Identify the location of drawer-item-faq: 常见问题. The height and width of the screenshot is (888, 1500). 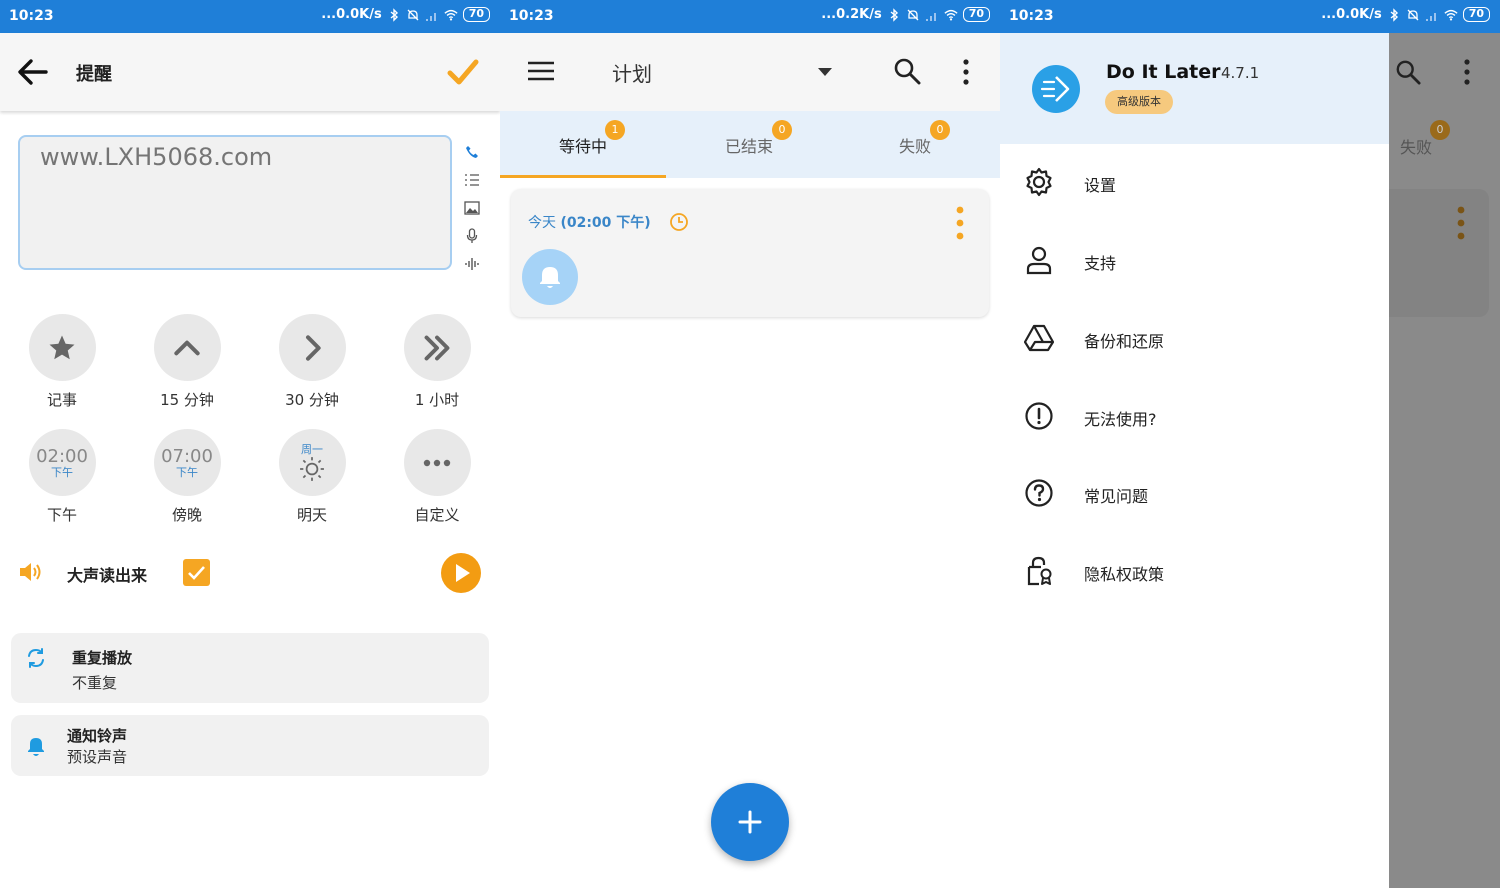
(1194, 493).